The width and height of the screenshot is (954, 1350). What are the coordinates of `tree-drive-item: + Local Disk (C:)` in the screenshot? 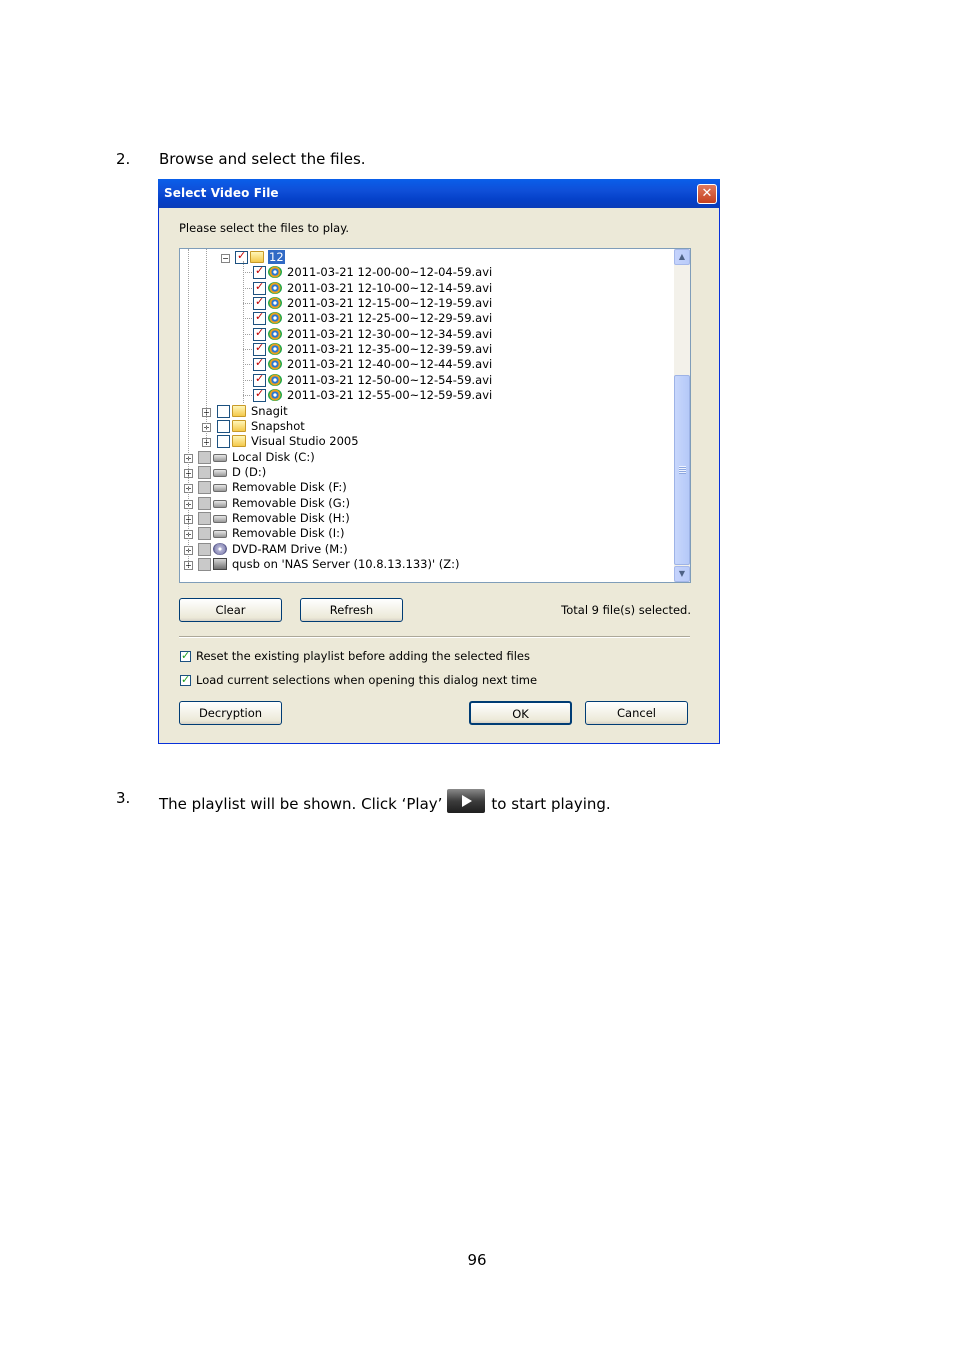 It's located at (425, 458).